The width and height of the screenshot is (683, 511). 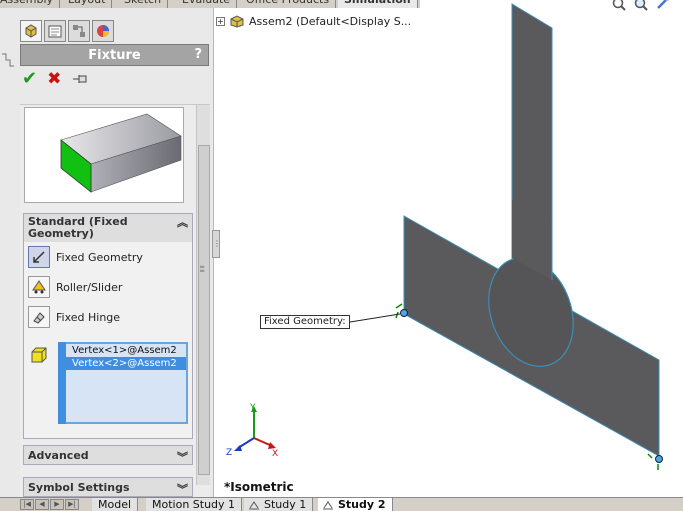 I want to click on fixture-preview, so click(x=104, y=155).